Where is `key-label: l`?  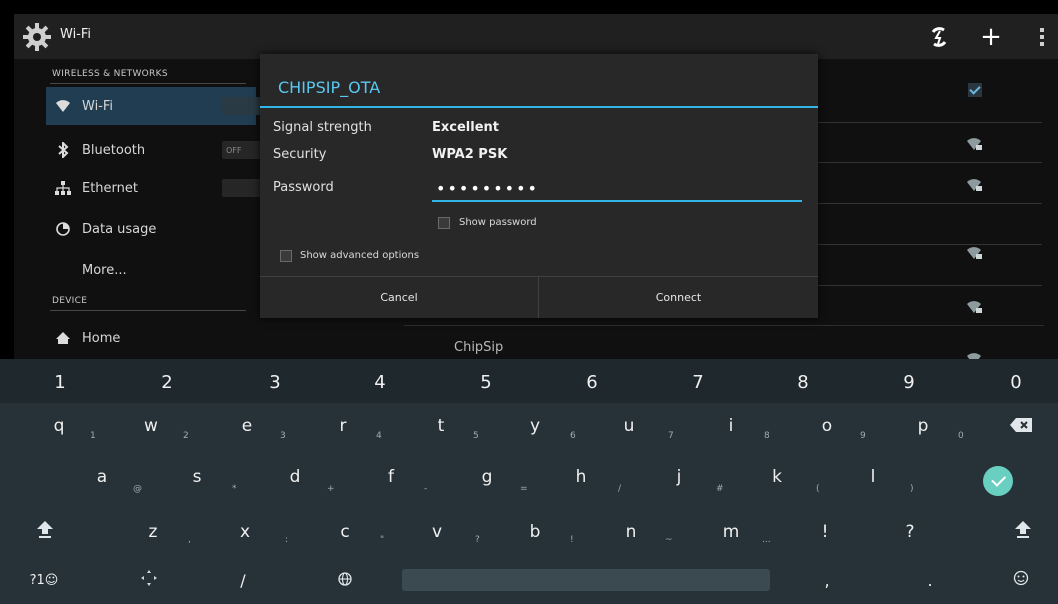
key-label: l is located at coordinates (873, 477).